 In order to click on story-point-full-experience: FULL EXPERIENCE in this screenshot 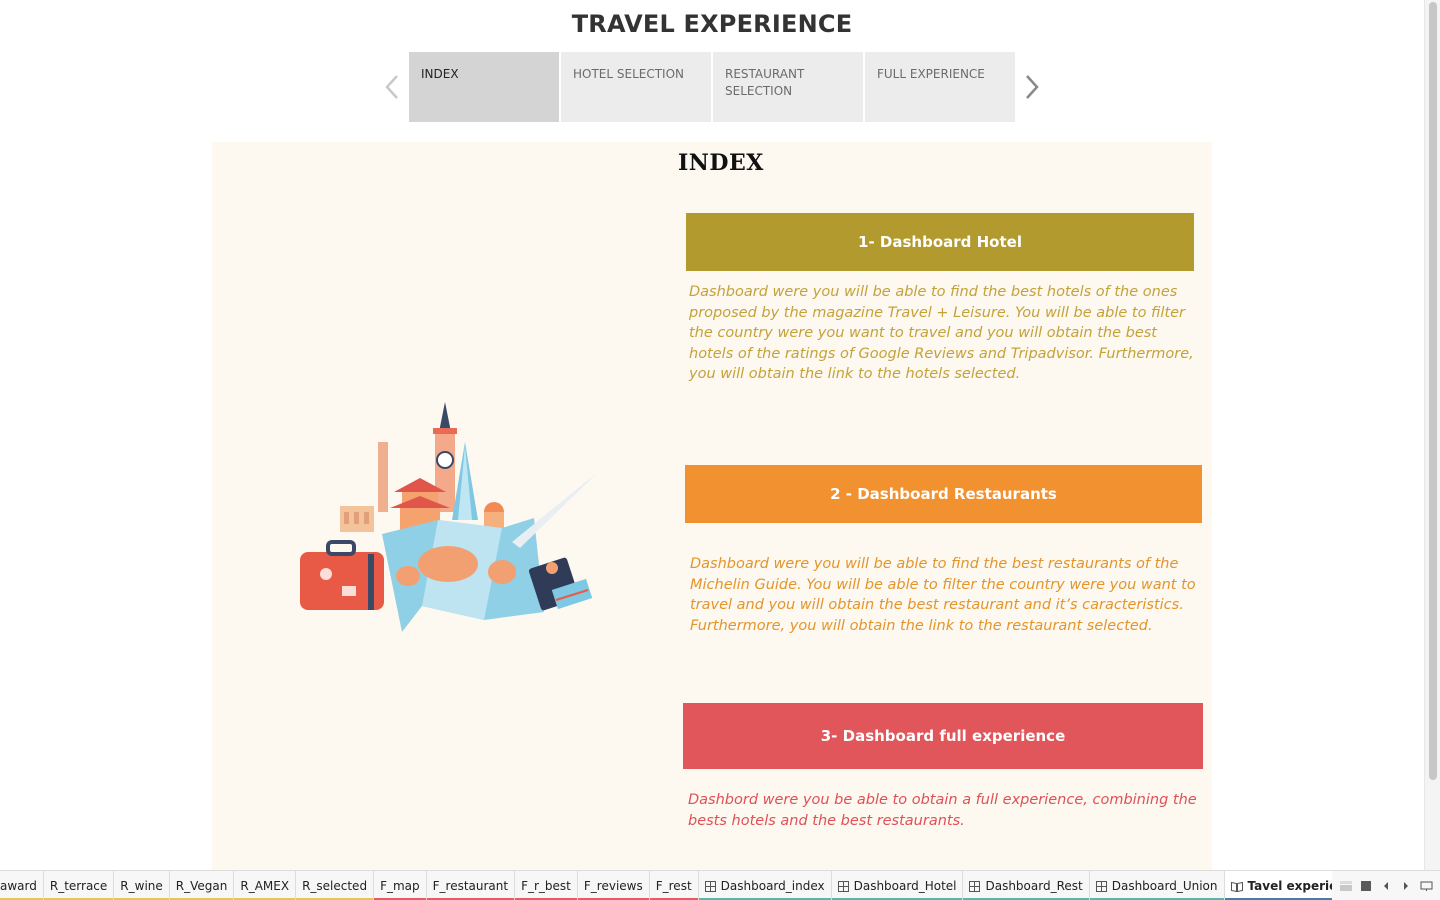, I will do `click(940, 87)`.